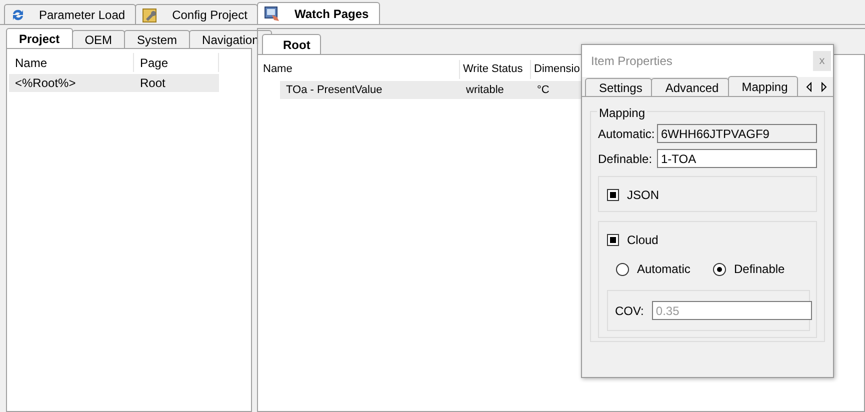  What do you see at coordinates (642, 240) in the screenshot?
I see `checkbox-label: Cloud` at bounding box center [642, 240].